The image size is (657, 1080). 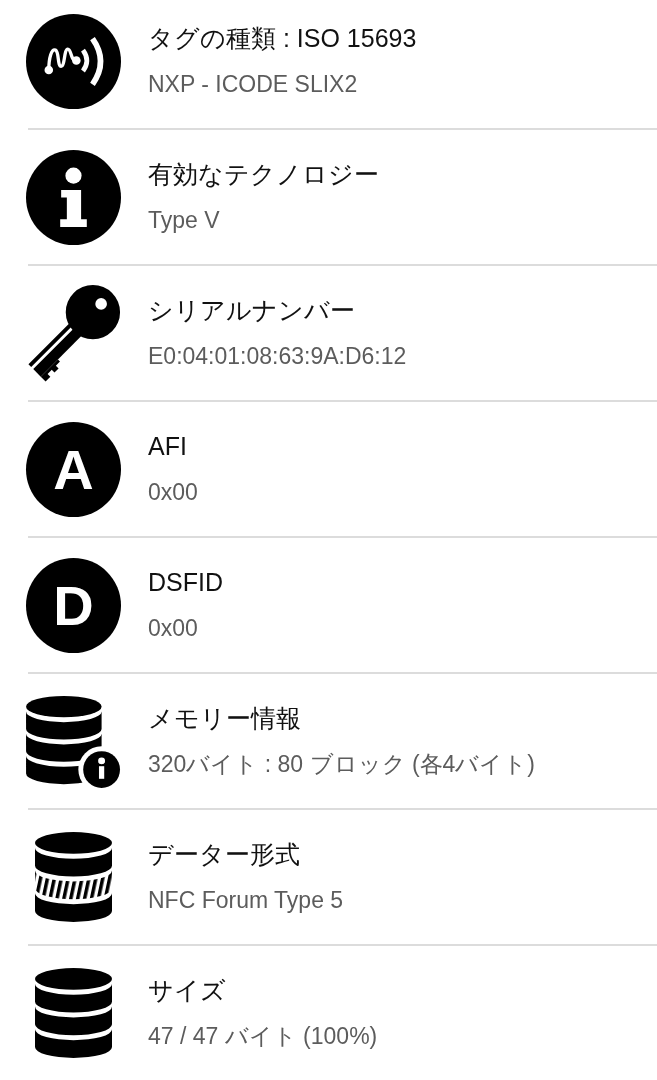 I want to click on database-info-icon, so click(x=73, y=741).